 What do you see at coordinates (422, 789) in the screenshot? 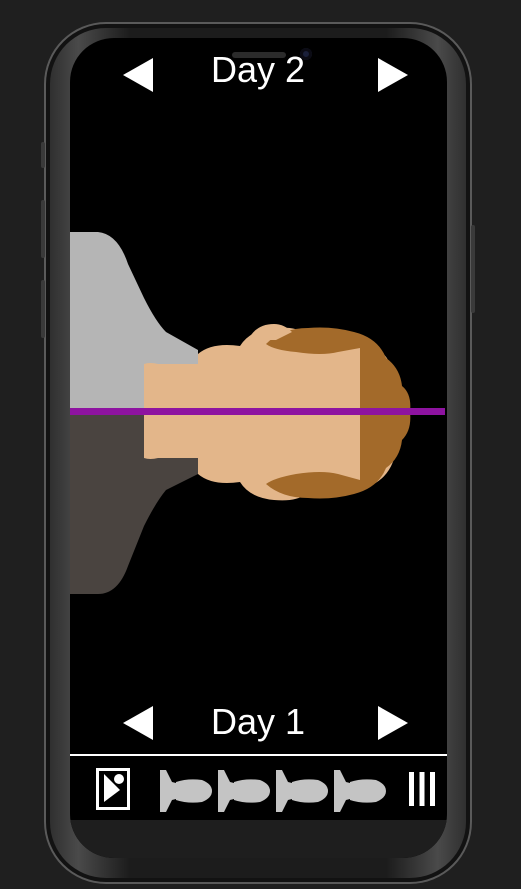
I see `menu-bars-icon` at bounding box center [422, 789].